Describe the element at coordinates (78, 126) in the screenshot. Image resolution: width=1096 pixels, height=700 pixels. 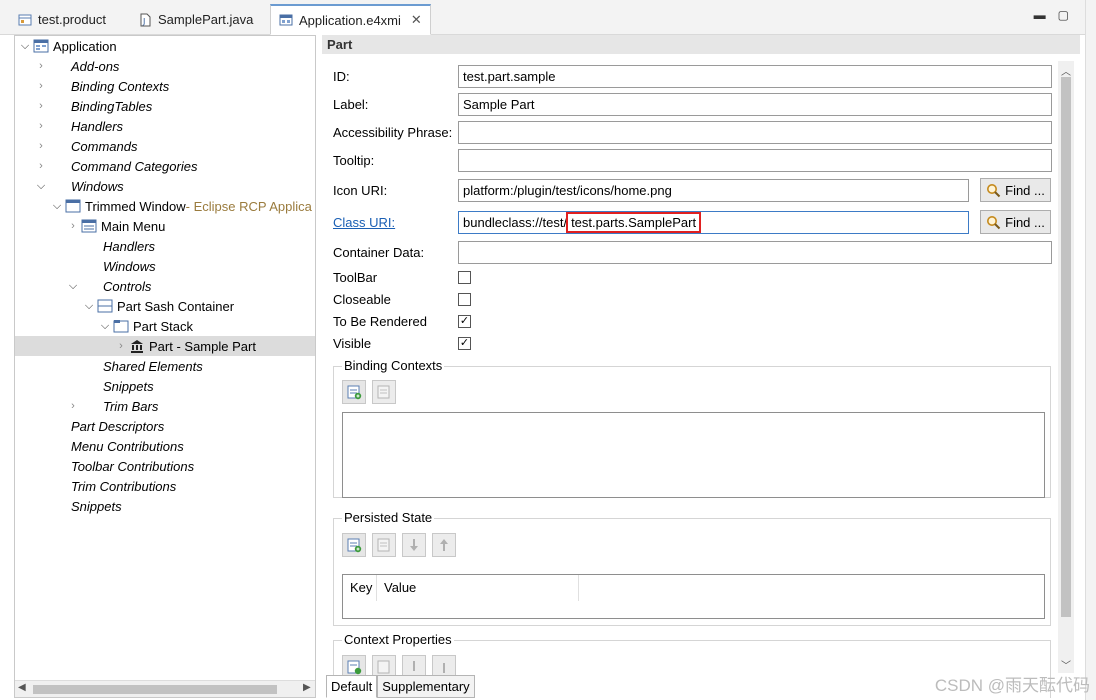
I see `tree-node-handlers: › Handlers` at that location.